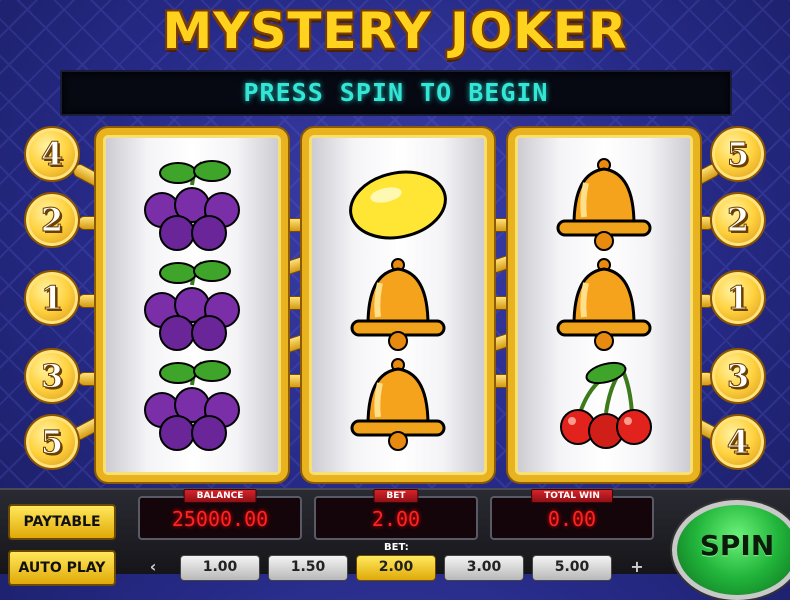 The width and height of the screenshot is (790, 600). I want to click on lemon-icon, so click(398, 205).